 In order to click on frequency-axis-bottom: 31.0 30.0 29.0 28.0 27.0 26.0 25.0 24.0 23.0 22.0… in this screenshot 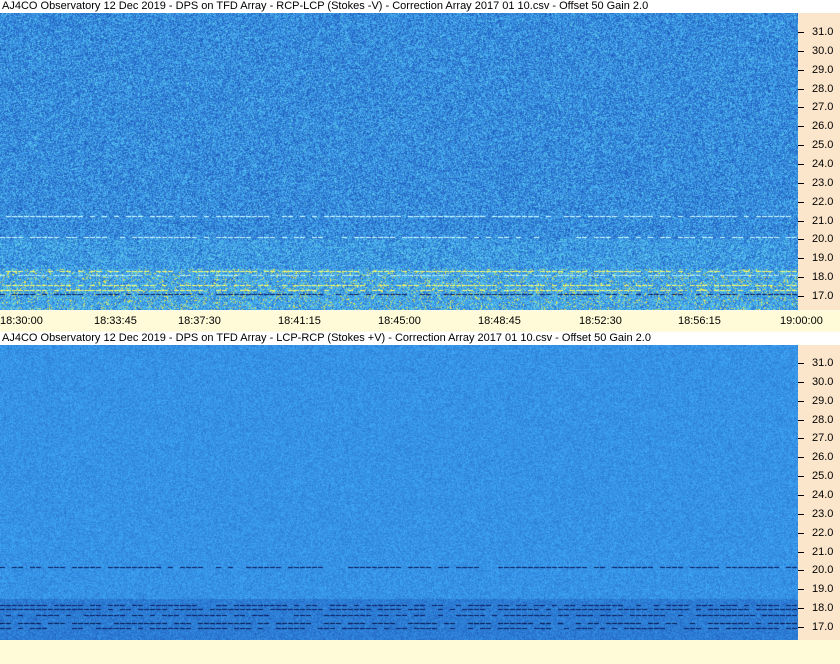, I will do `click(819, 492)`.